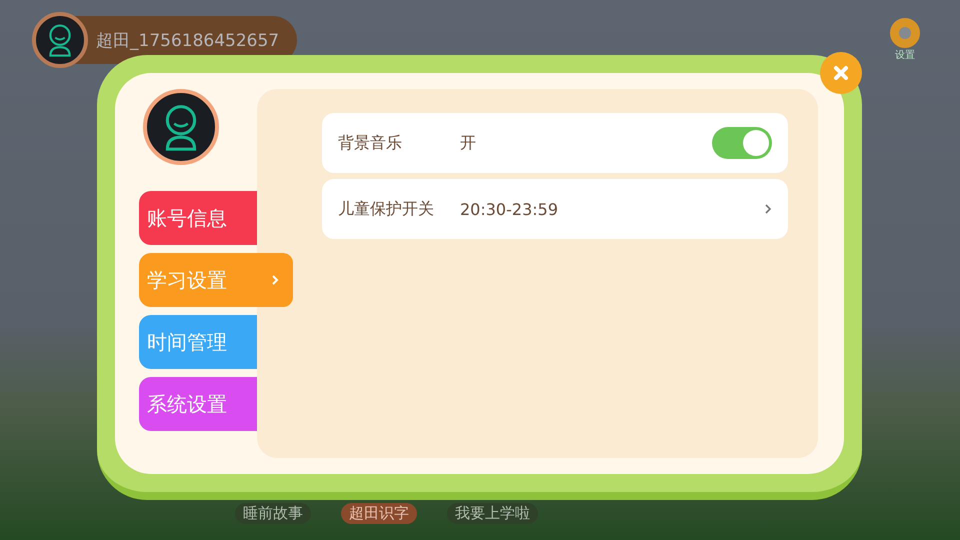 The height and width of the screenshot is (540, 960). Describe the element at coordinates (386, 209) in the screenshot. I see `setting-label: 儿童保护开关` at that location.